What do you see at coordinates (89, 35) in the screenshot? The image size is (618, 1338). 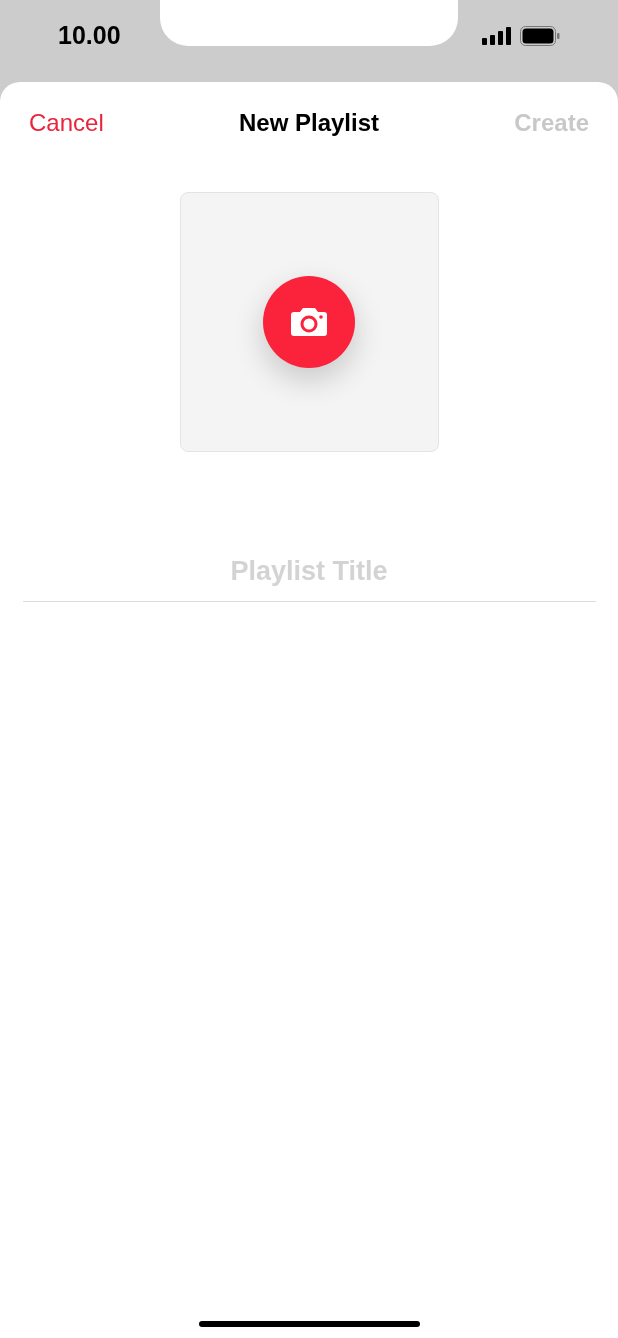 I see `status-time: 10.00` at bounding box center [89, 35].